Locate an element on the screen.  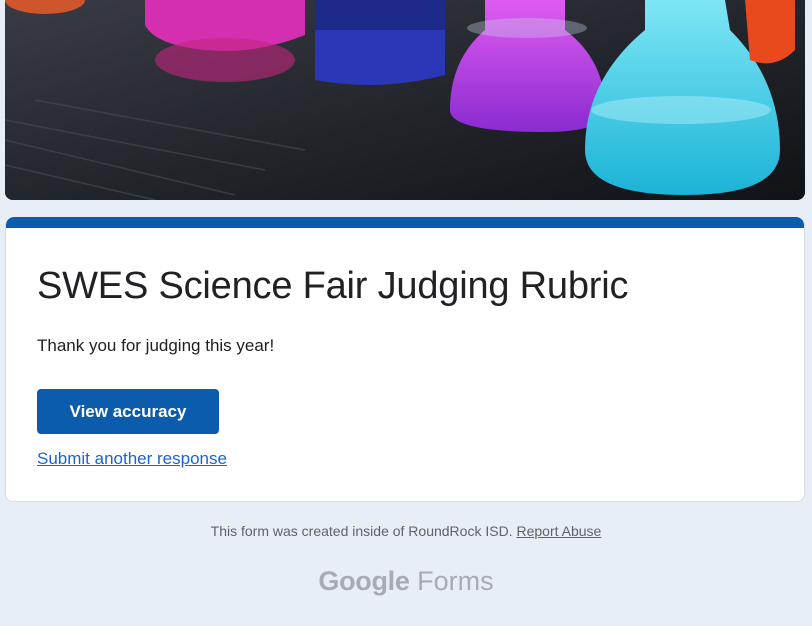
card-accent-bar is located at coordinates (405, 222).